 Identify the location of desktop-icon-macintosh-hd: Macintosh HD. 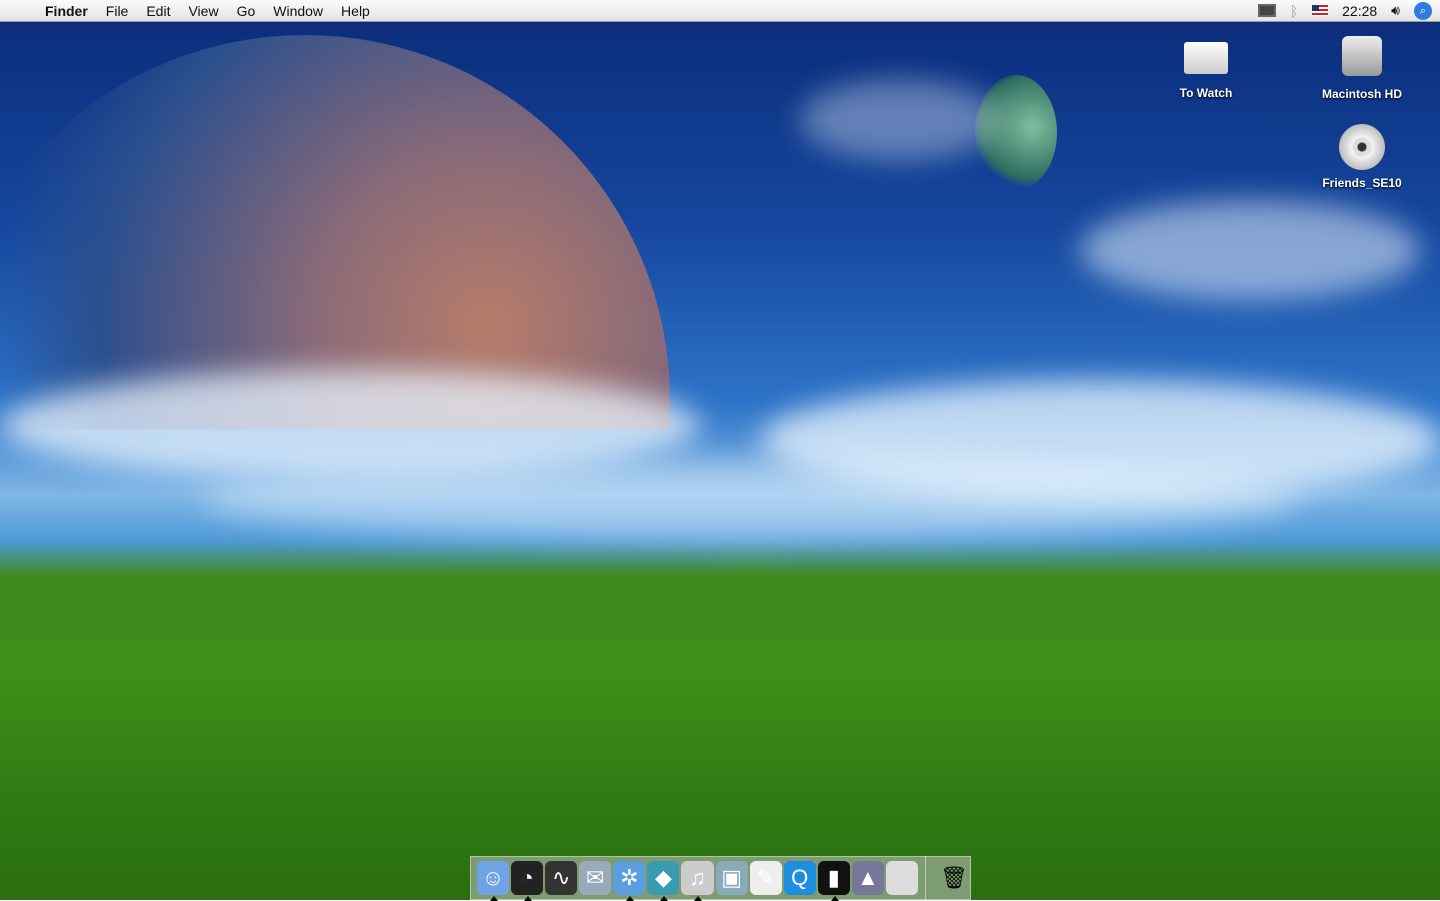
(1362, 68).